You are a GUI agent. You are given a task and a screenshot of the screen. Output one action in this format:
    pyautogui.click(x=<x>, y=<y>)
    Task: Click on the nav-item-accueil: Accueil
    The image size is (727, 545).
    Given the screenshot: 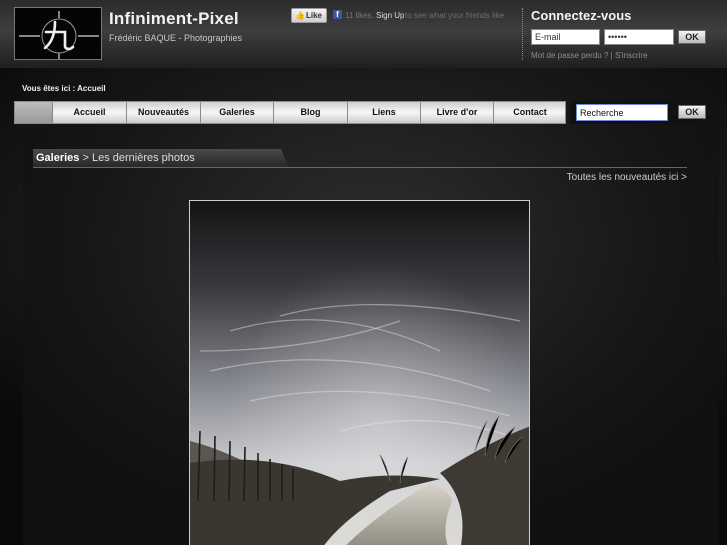 What is the action you would take?
    pyautogui.click(x=90, y=112)
    